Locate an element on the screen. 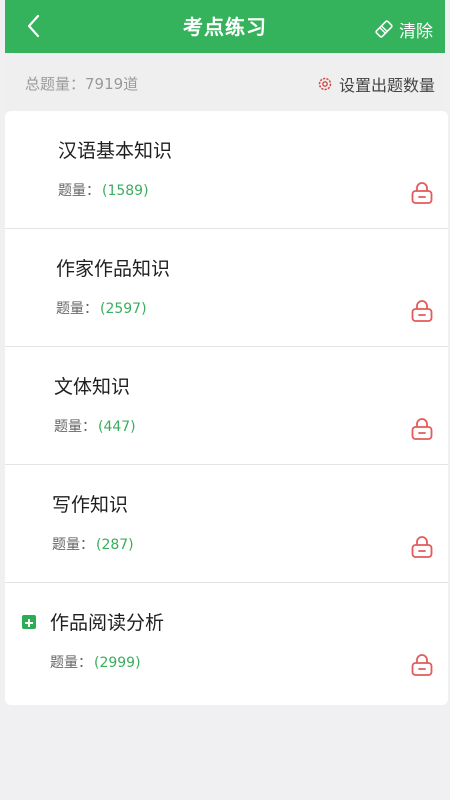 The height and width of the screenshot is (800, 450). eraser-icon is located at coordinates (384, 29).